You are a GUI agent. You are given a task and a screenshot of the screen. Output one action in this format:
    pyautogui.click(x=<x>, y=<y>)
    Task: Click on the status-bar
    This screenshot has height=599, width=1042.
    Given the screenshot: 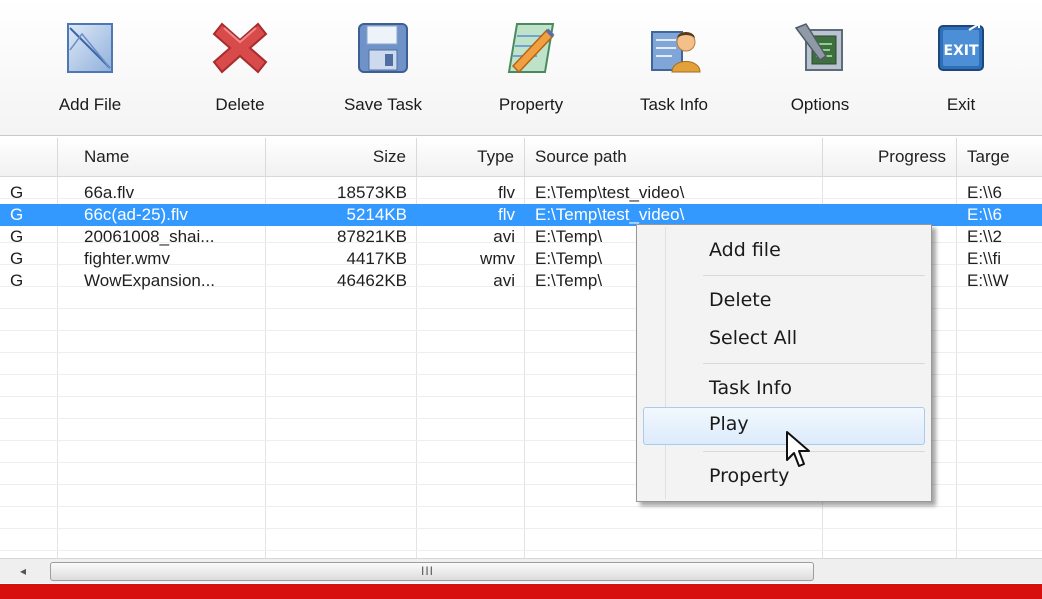 What is the action you would take?
    pyautogui.click(x=521, y=591)
    